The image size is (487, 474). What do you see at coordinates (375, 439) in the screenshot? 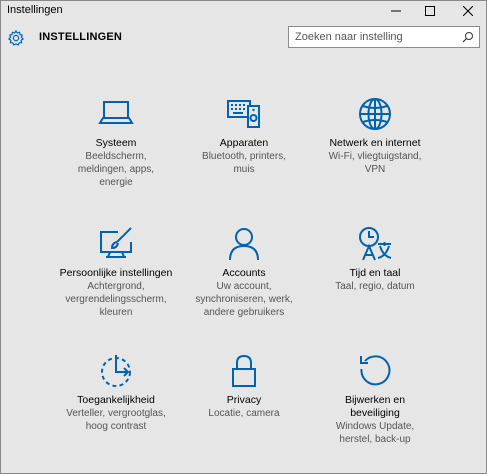
I see `tile-desc-line: herstel, back-up` at bounding box center [375, 439].